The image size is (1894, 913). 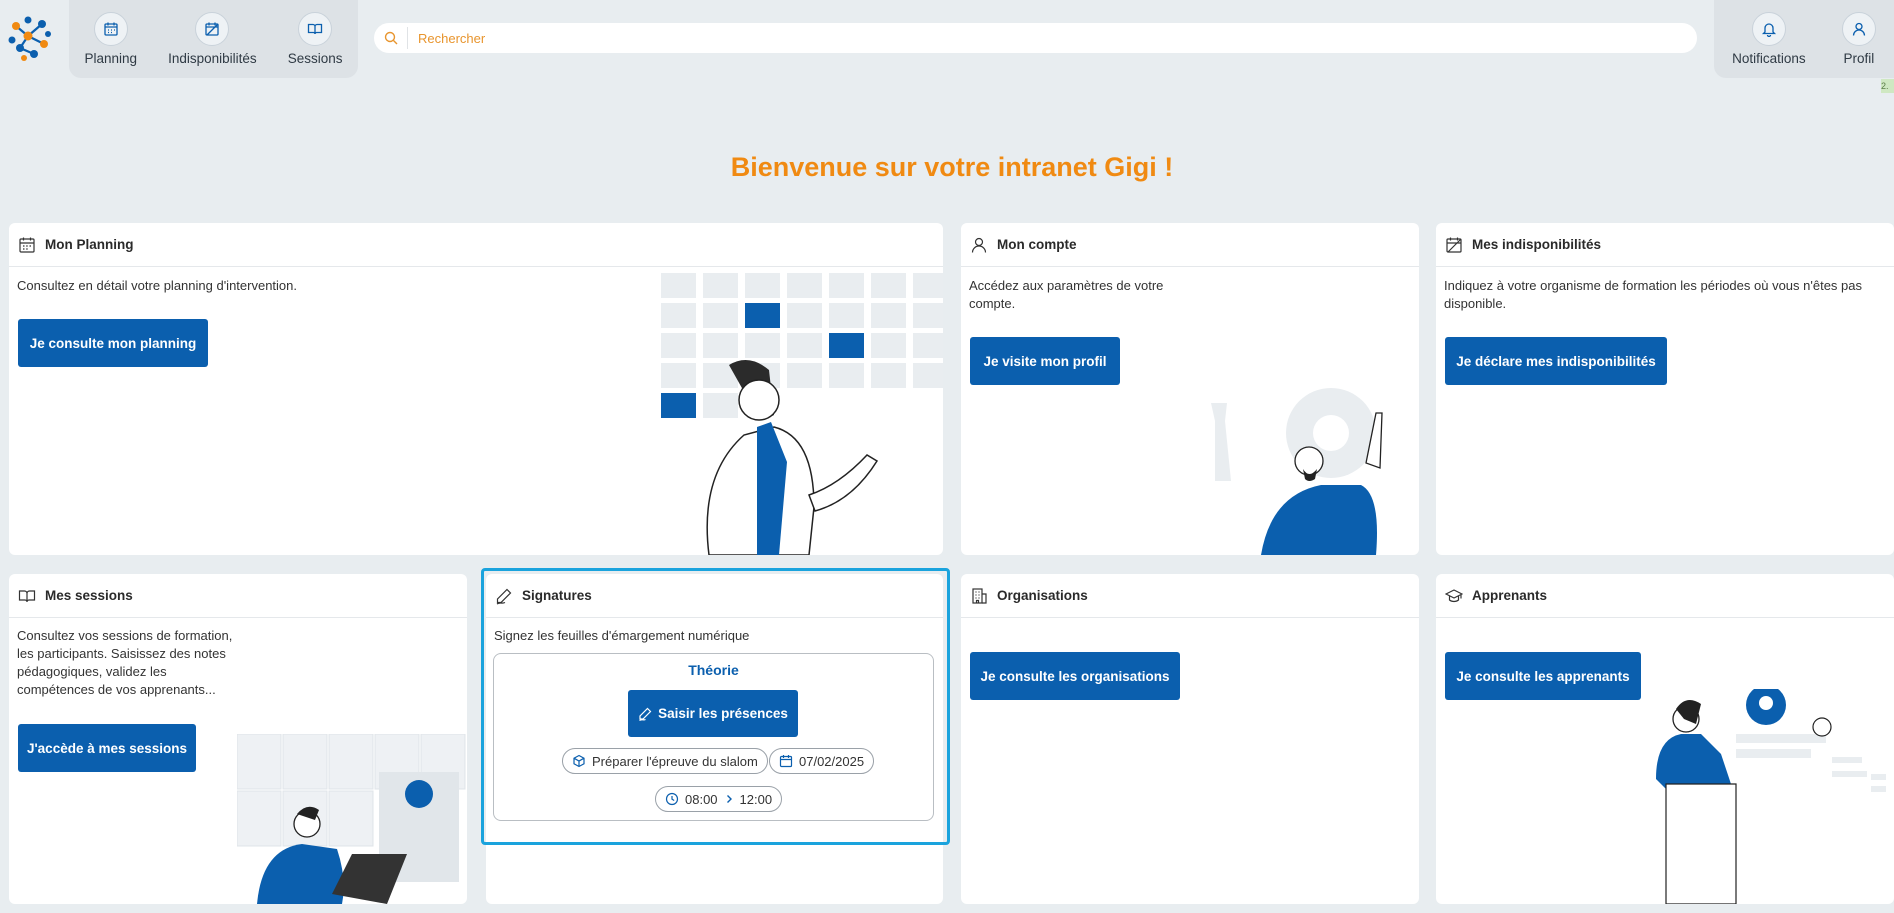 I want to click on nav-planning: Planning, so click(x=111, y=33).